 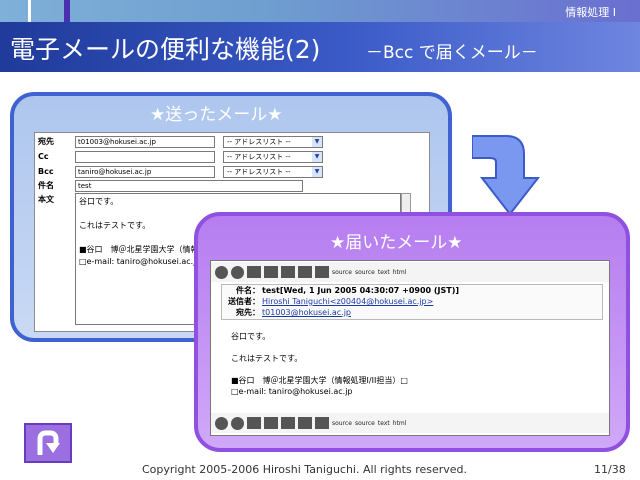 What do you see at coordinates (410, 272) in the screenshot?
I see `mail-toolbar-top: source source text html` at bounding box center [410, 272].